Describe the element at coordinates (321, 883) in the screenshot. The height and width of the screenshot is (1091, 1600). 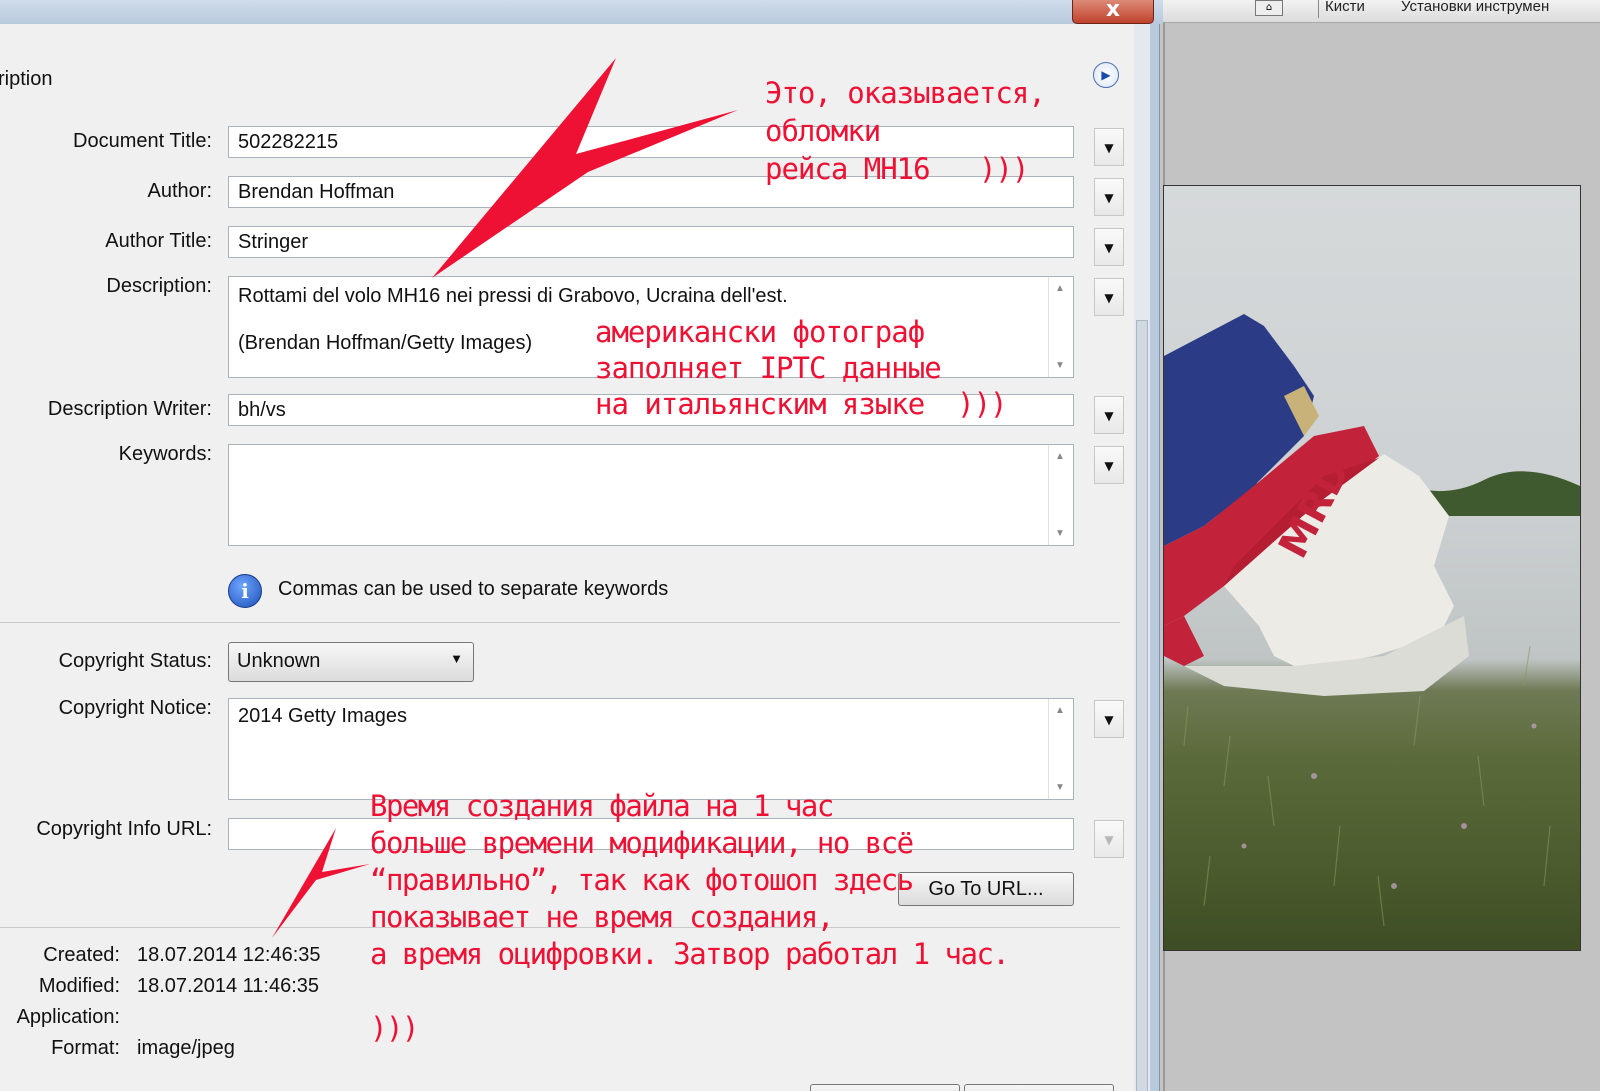
I see `arrow-bottom` at that location.